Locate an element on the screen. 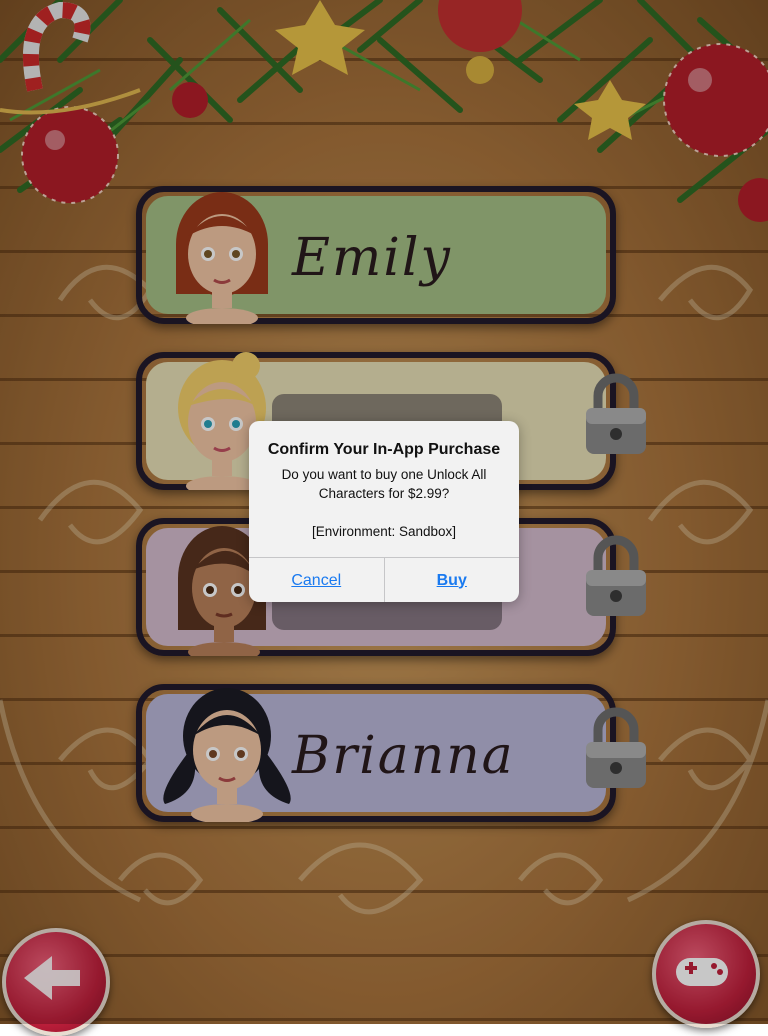  buy-button: Buy is located at coordinates (451, 580).